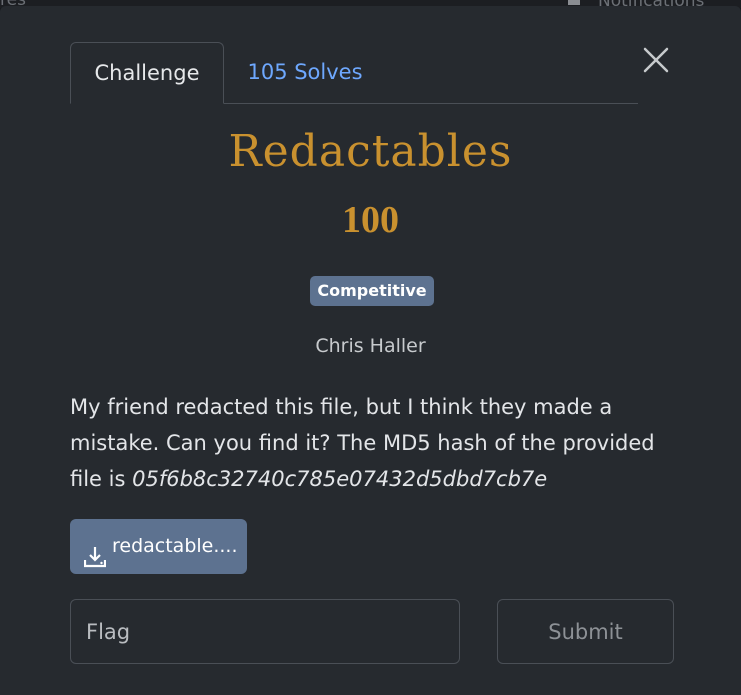 The width and height of the screenshot is (741, 695). Describe the element at coordinates (656, 60) in the screenshot. I see `close-icon` at that location.